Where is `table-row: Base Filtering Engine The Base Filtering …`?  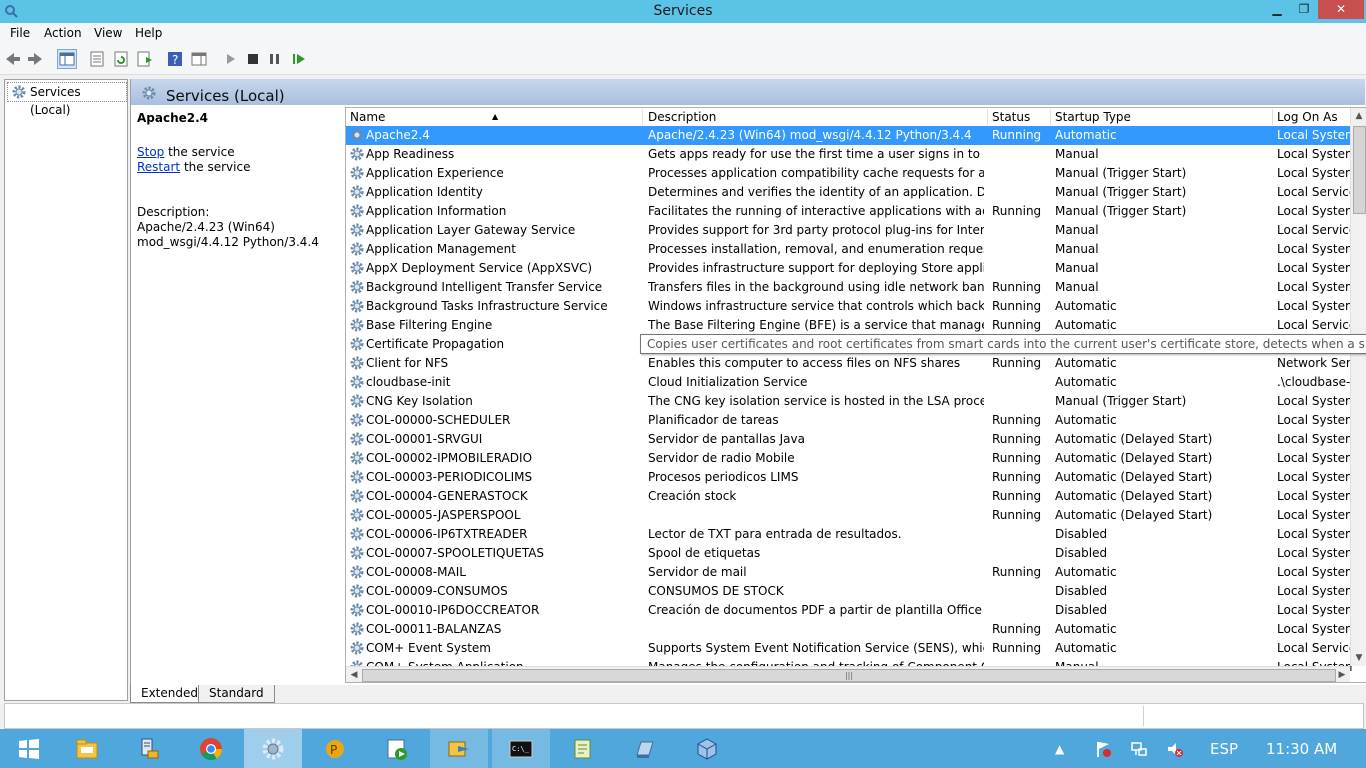 table-row: Base Filtering Engine The Base Filtering … is located at coordinates (849, 325).